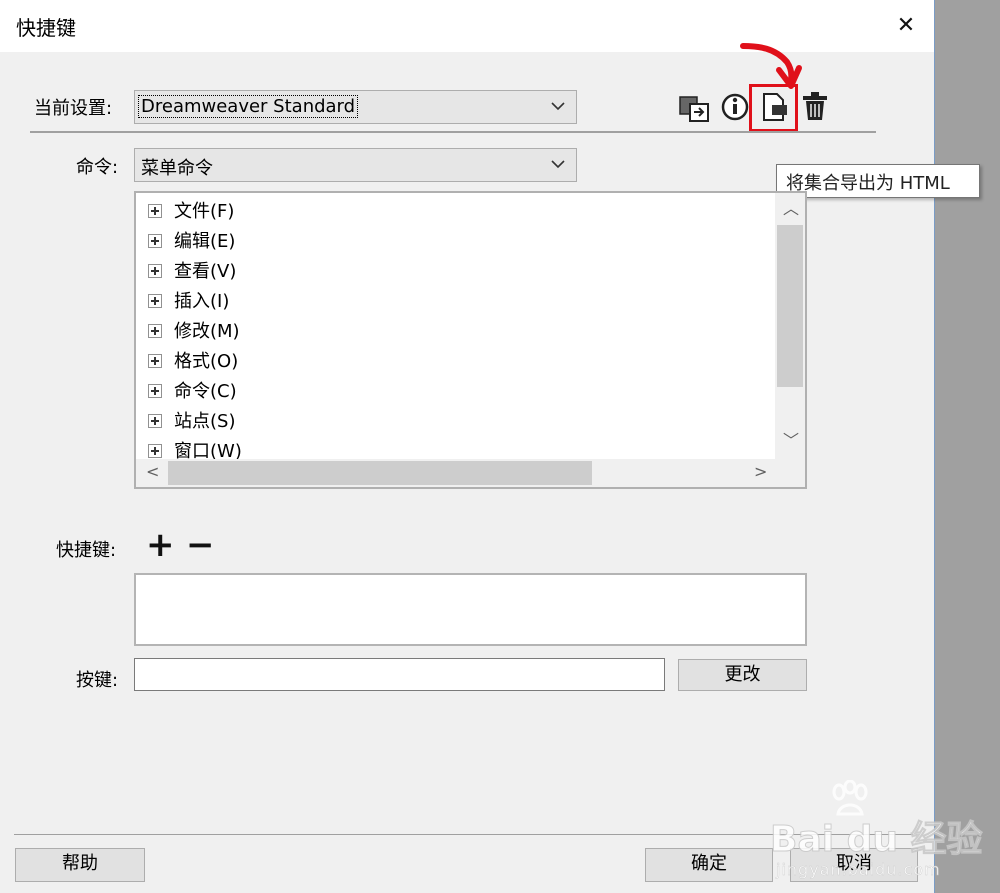  I want to click on current-setting-select: Dreamweaver Standard, so click(355, 107).